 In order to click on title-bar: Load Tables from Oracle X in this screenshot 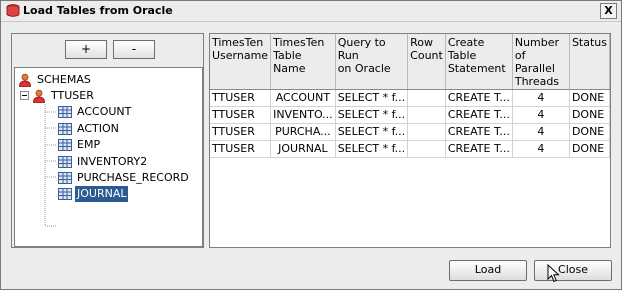, I will do `click(311, 11)`.